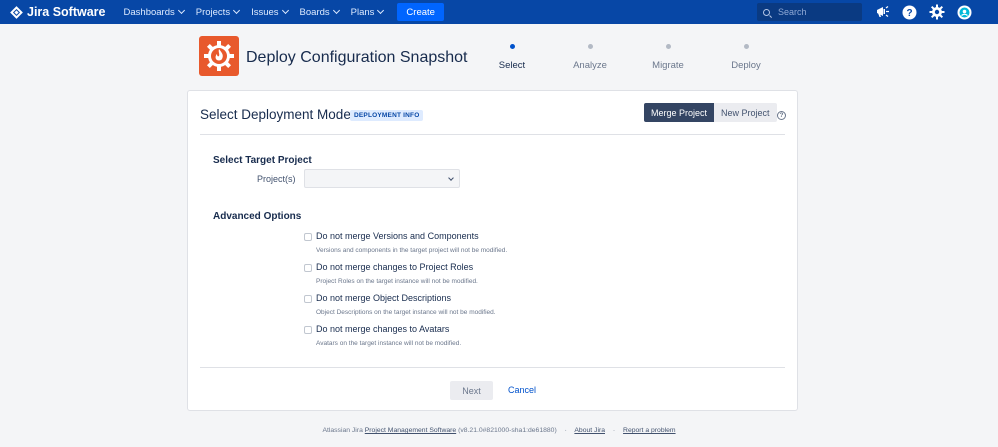  What do you see at coordinates (679, 112) in the screenshot?
I see `merge-project-button: Merge Project` at bounding box center [679, 112].